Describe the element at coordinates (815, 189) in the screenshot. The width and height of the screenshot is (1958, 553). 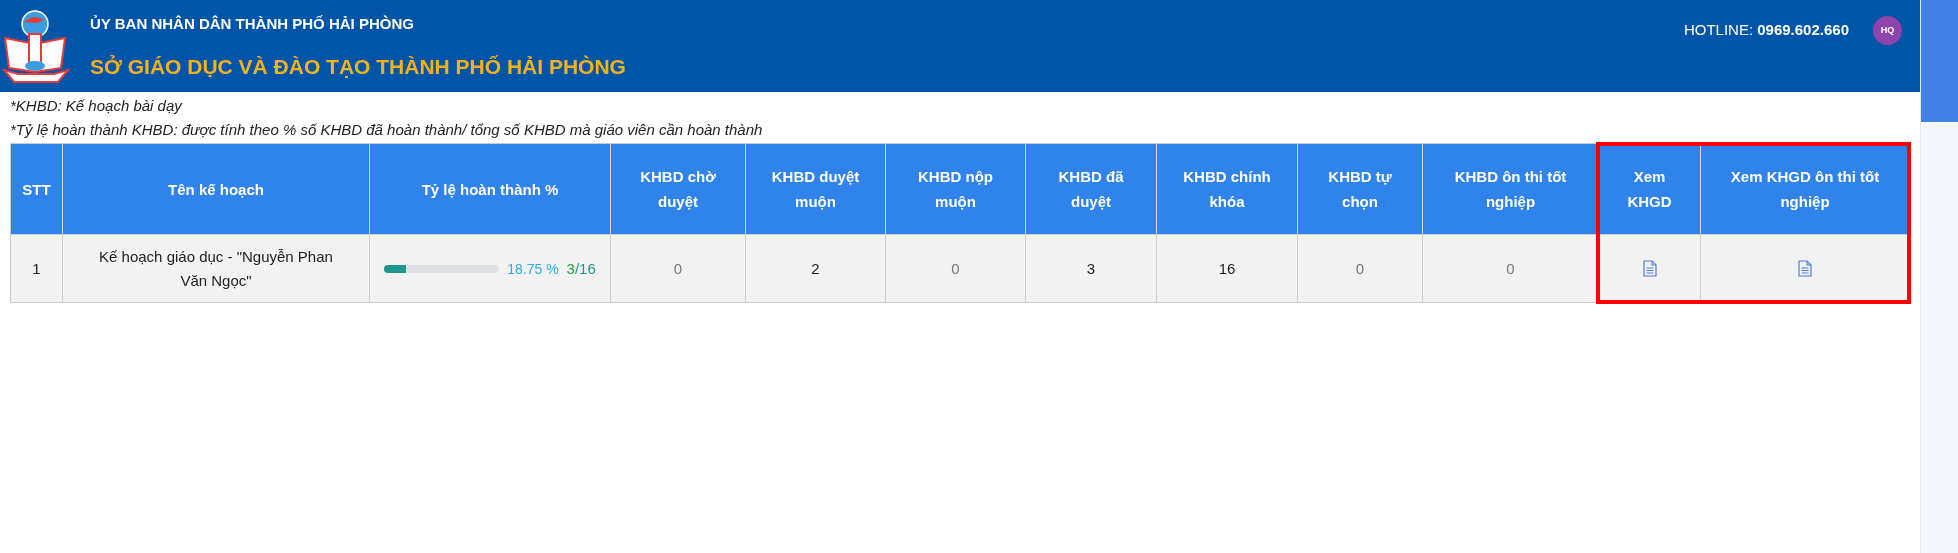
I see `column-header: KHBD duyệt muộn` at that location.